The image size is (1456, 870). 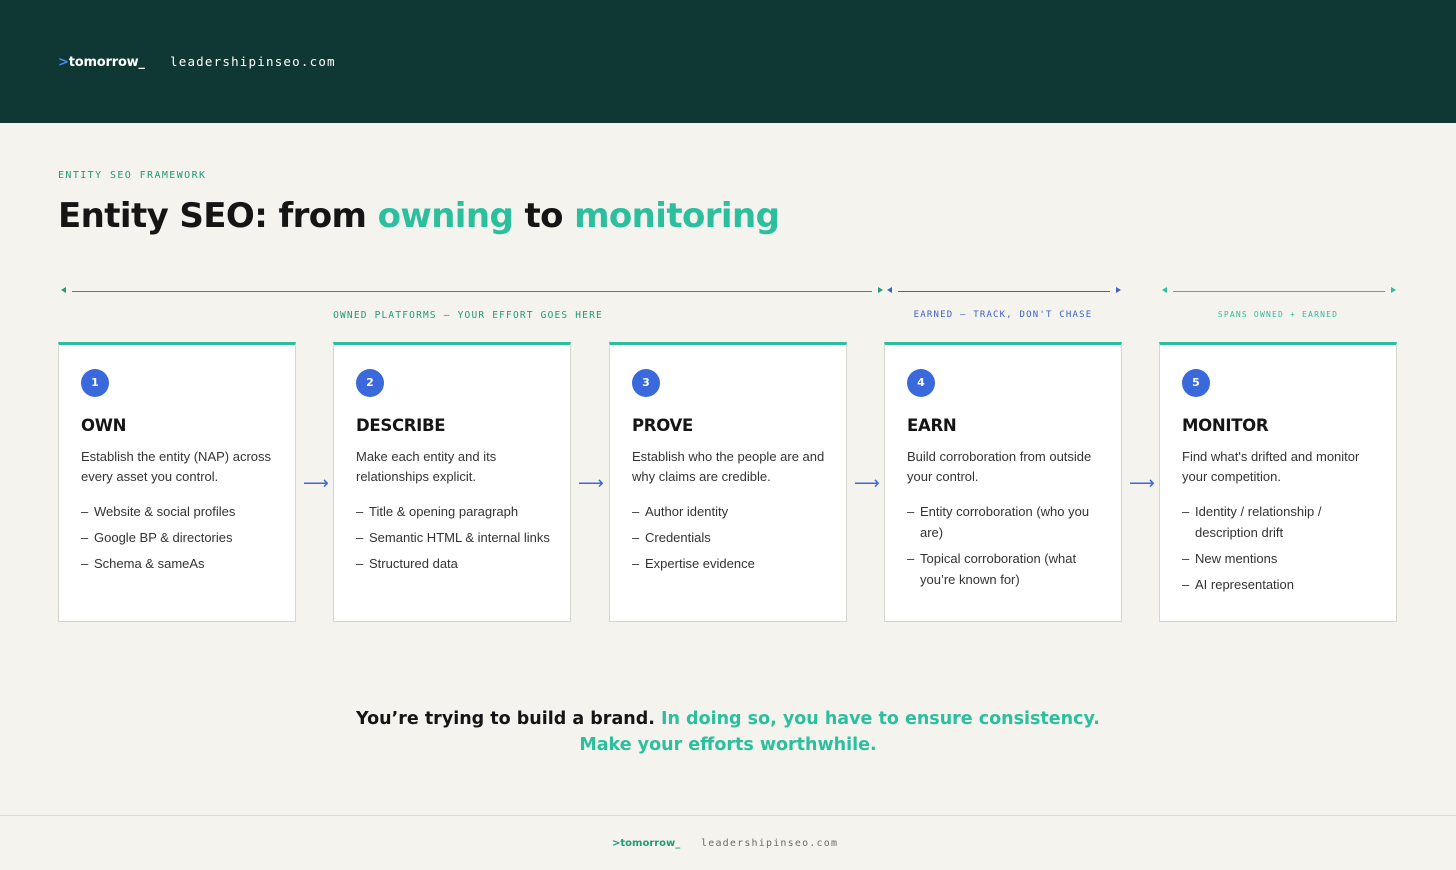 I want to click on page-title: Entity SEO: from owning to monitoring, so click(x=419, y=216).